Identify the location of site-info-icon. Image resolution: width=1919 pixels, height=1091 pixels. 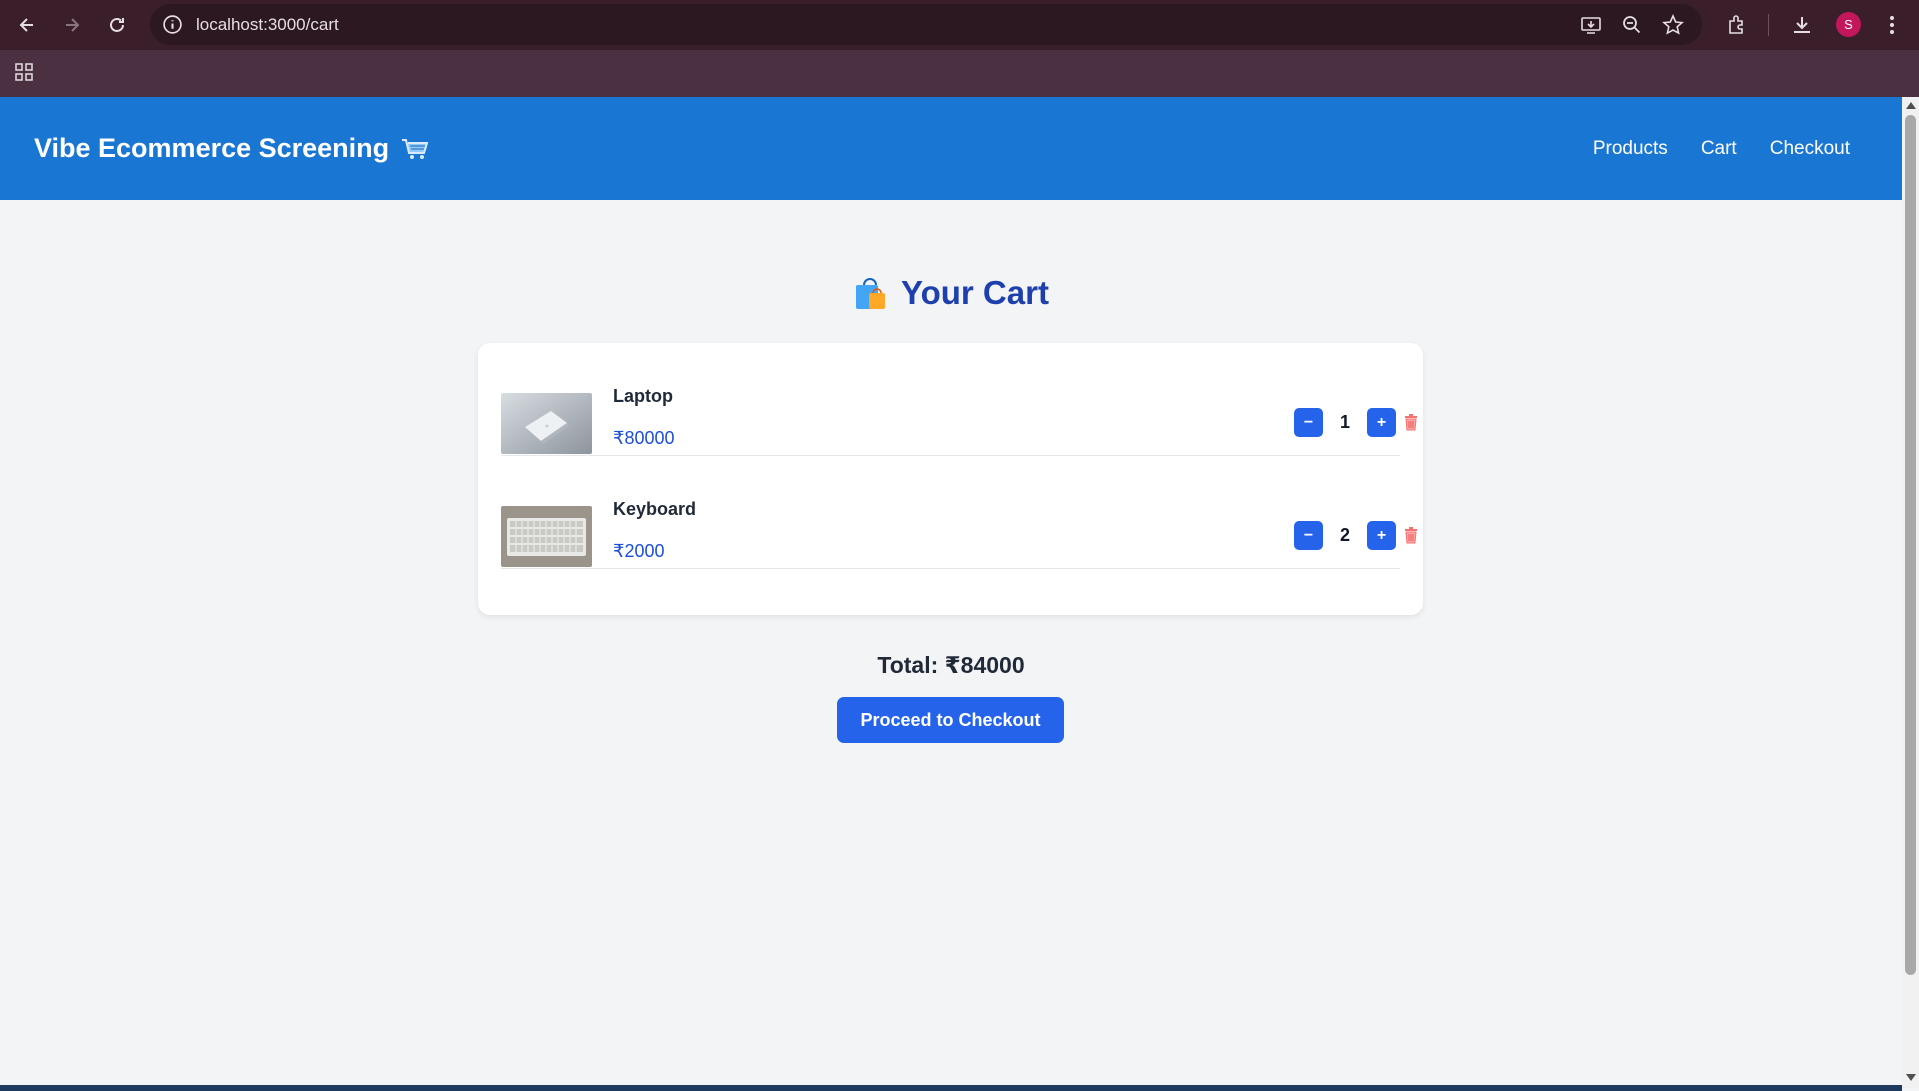
(172, 24).